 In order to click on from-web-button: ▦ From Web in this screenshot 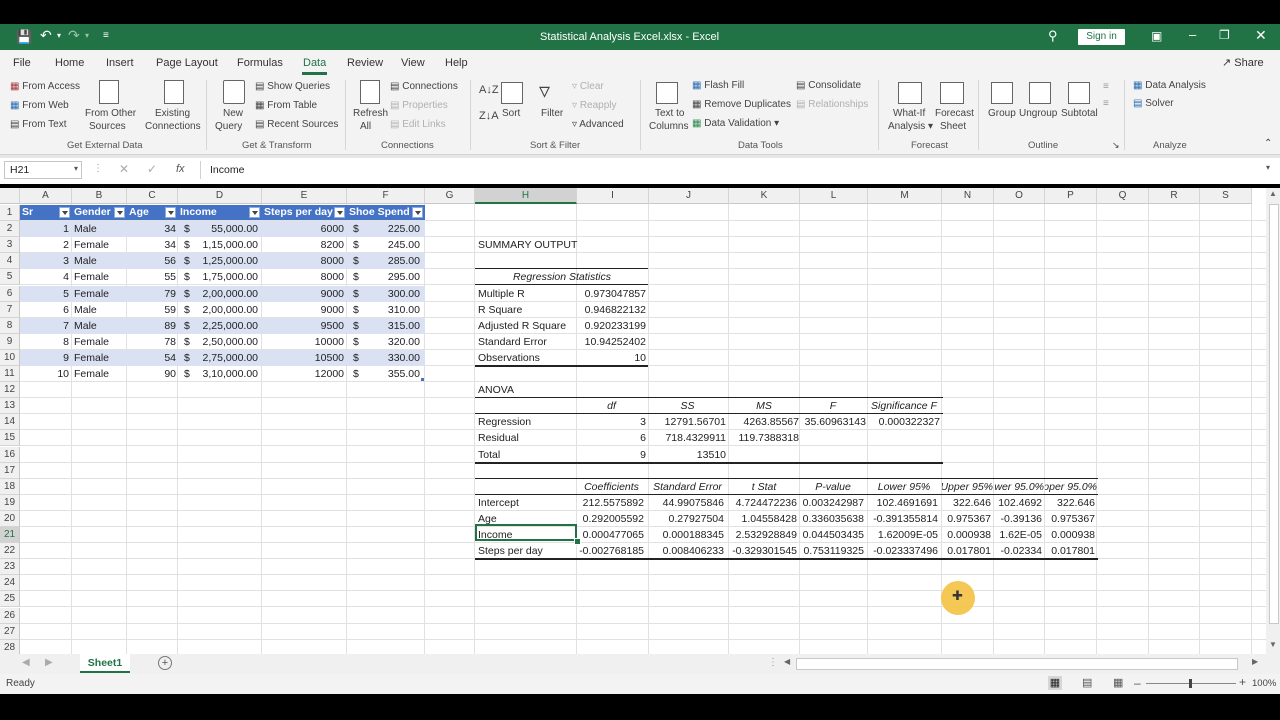, I will do `click(39, 105)`.